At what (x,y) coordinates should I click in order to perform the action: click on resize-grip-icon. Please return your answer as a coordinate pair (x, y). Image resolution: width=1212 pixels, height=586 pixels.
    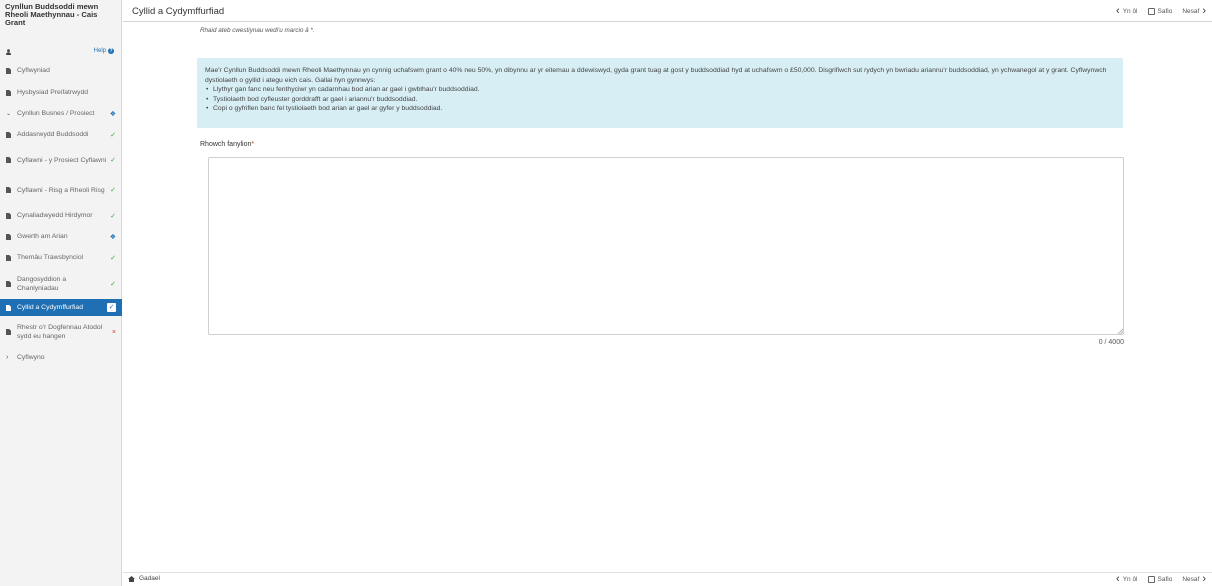
    Looking at the image, I should click on (1120, 331).